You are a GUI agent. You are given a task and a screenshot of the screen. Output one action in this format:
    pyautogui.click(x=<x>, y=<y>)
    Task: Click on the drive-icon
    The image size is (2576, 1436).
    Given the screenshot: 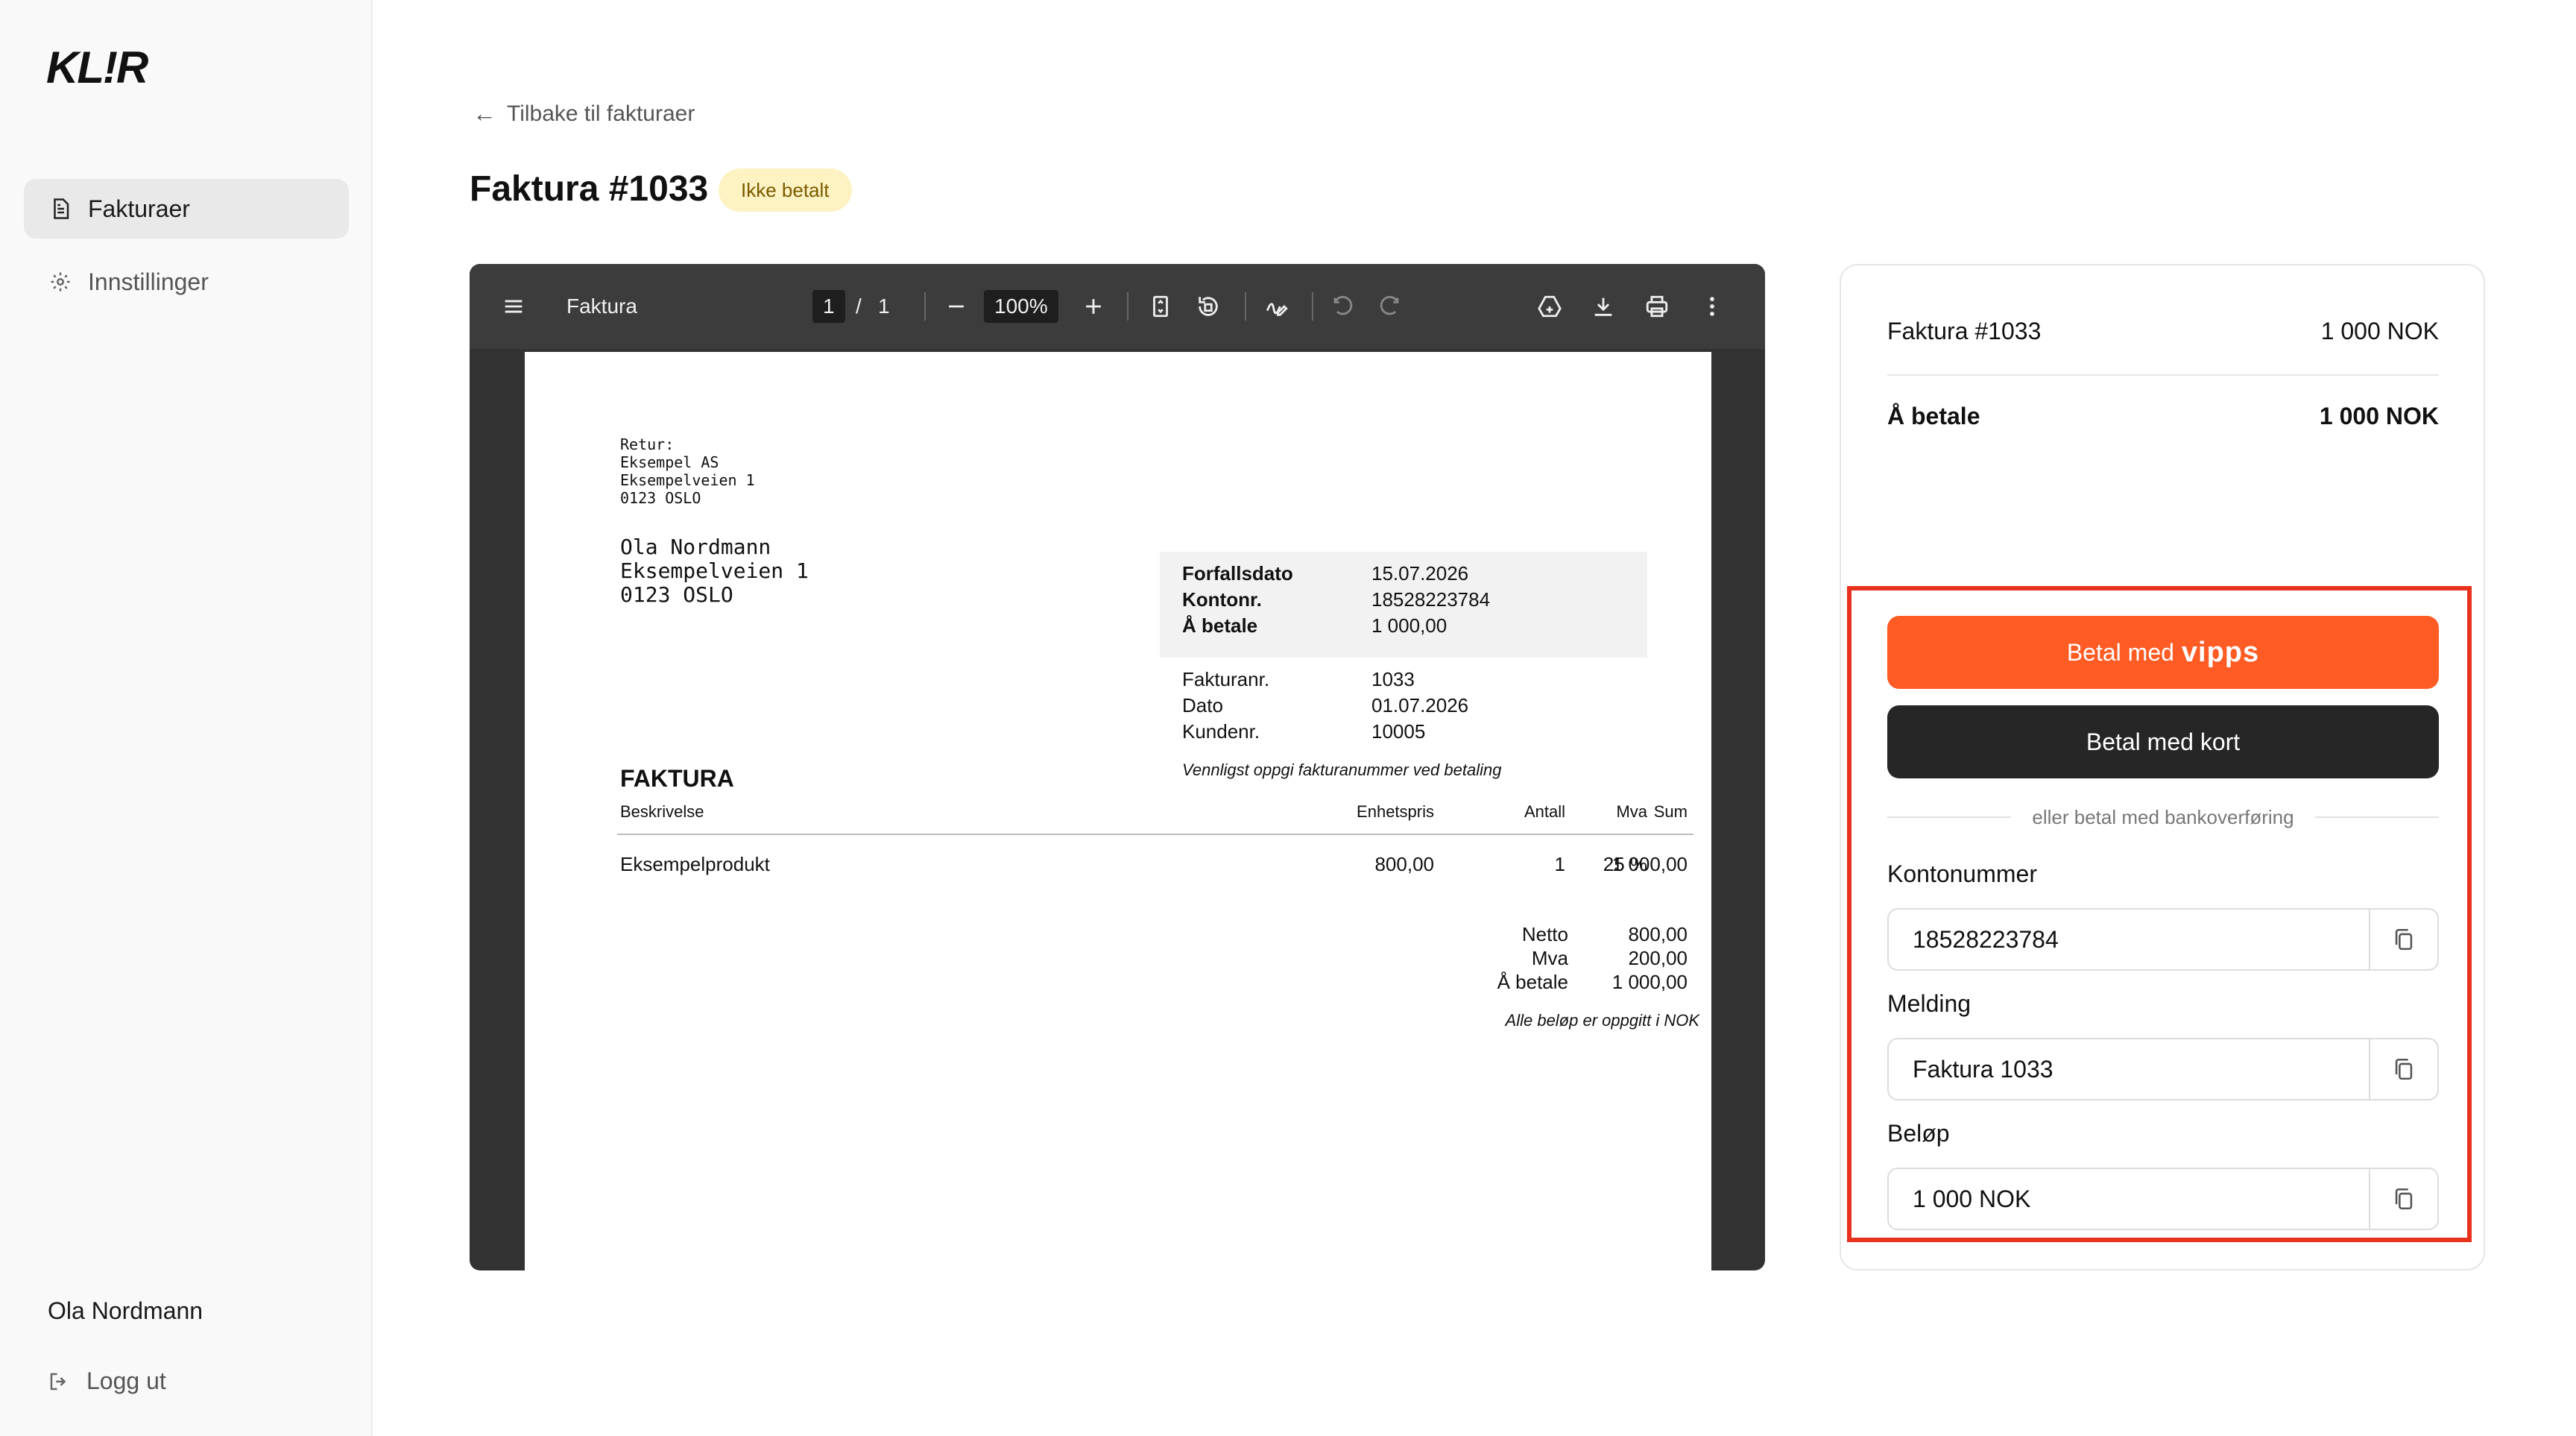 What is the action you would take?
    pyautogui.click(x=1549, y=306)
    